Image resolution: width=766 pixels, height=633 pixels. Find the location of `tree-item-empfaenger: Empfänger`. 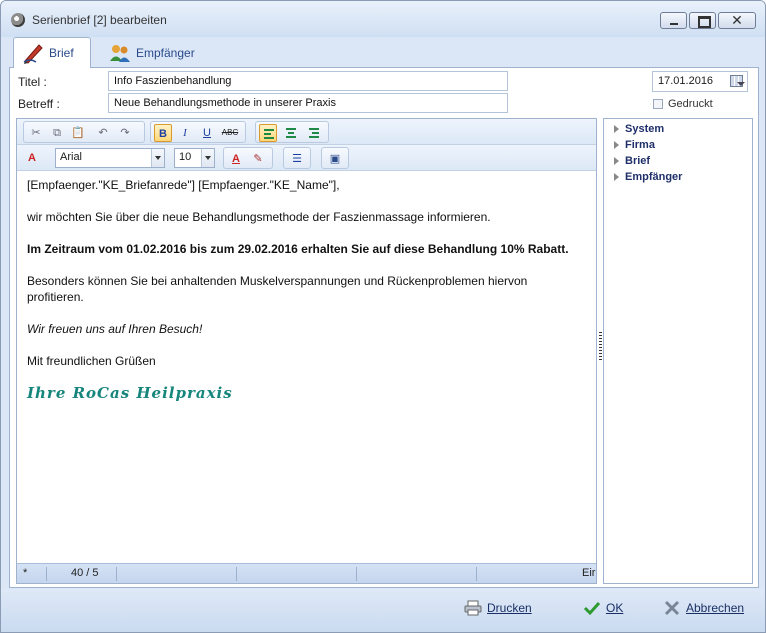

tree-item-empfaenger: Empfänger is located at coordinates (678, 177).